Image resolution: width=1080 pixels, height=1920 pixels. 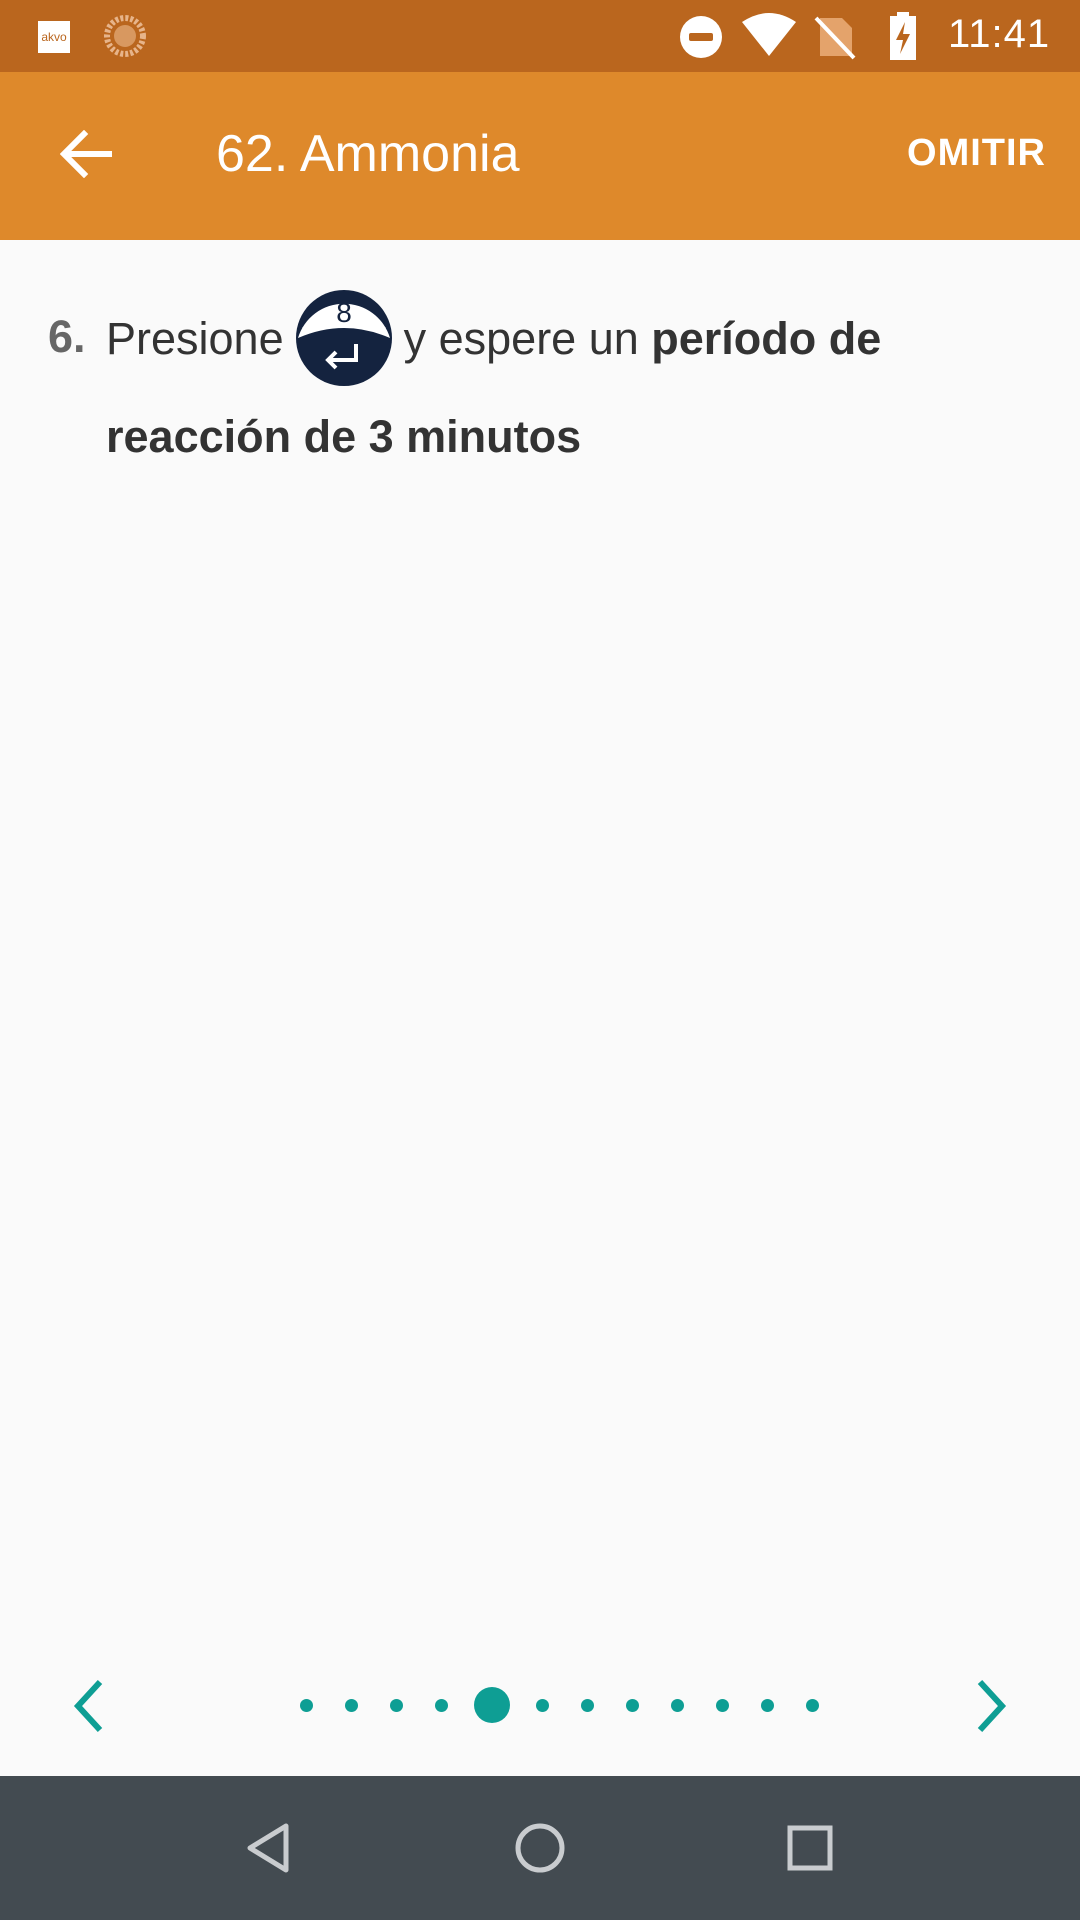 I want to click on pager, so click(x=540, y=1705).